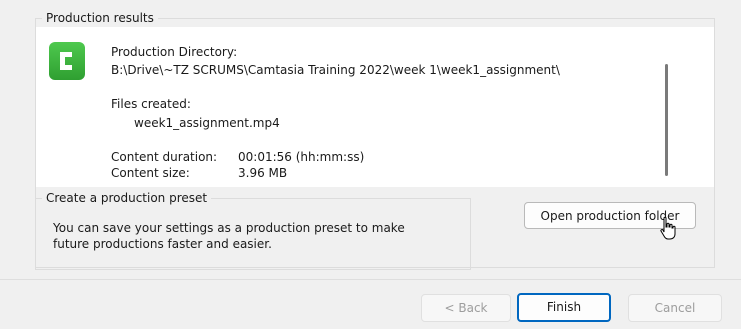 This screenshot has width=741, height=329. What do you see at coordinates (301, 157) in the screenshot?
I see `content-duration-value: 00:01:56 (hh:mm:ss)` at bounding box center [301, 157].